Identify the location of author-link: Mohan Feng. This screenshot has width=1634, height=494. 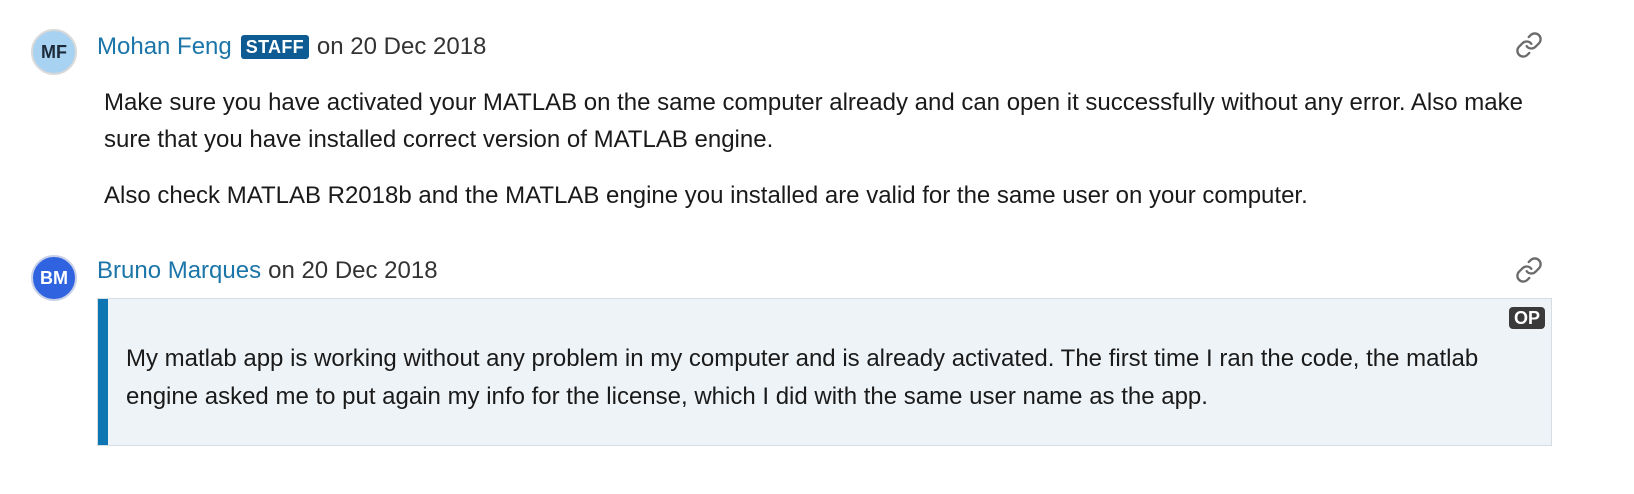
(164, 47).